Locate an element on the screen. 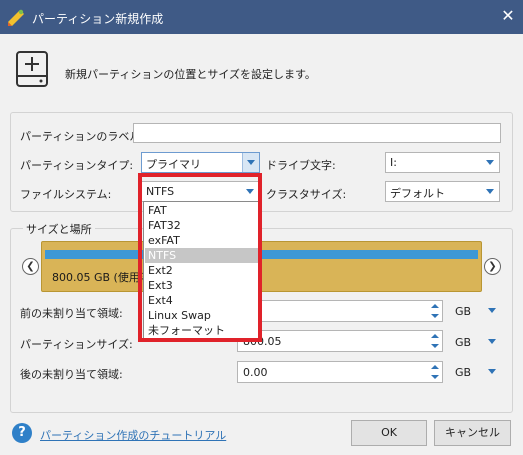 The image size is (523, 455). partition-type-select: プライマリ is located at coordinates (200, 162).